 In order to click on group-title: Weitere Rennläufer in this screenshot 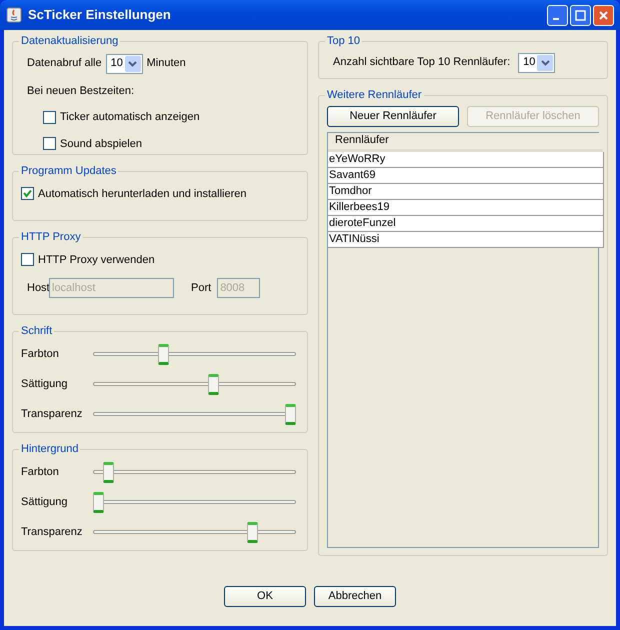, I will do `click(374, 95)`.